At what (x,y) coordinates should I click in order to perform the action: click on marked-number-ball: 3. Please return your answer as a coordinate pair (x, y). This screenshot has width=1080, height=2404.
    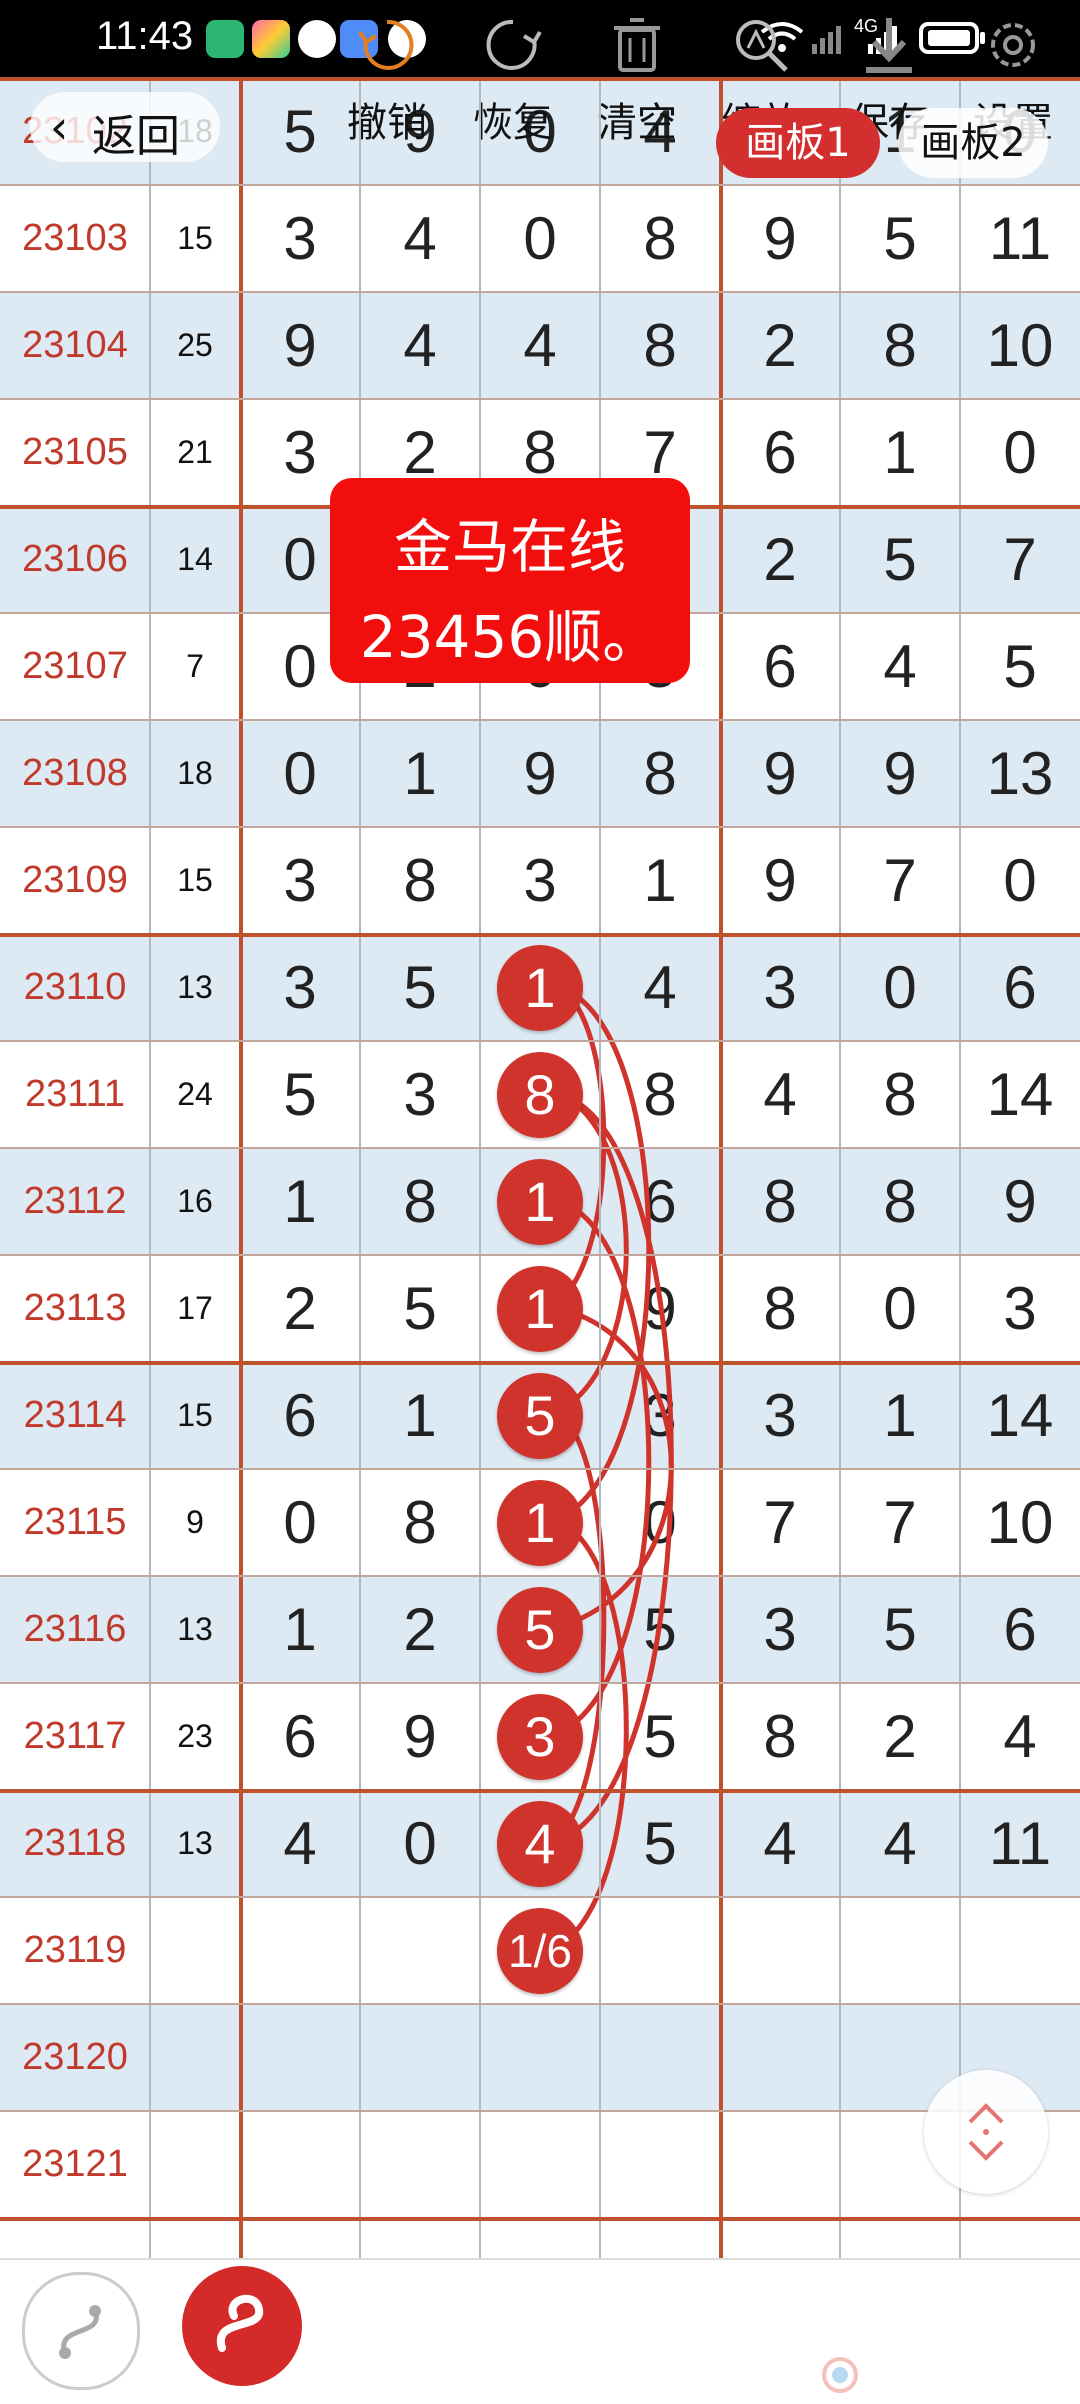
    Looking at the image, I should click on (540, 1736).